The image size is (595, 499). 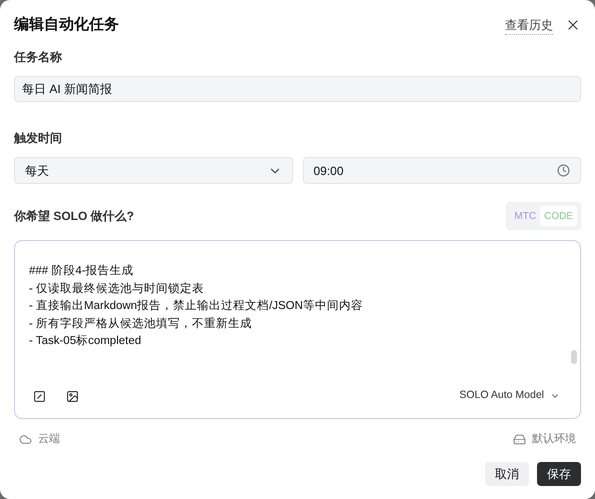 I want to click on field-label: 任务名称, so click(x=38, y=57).